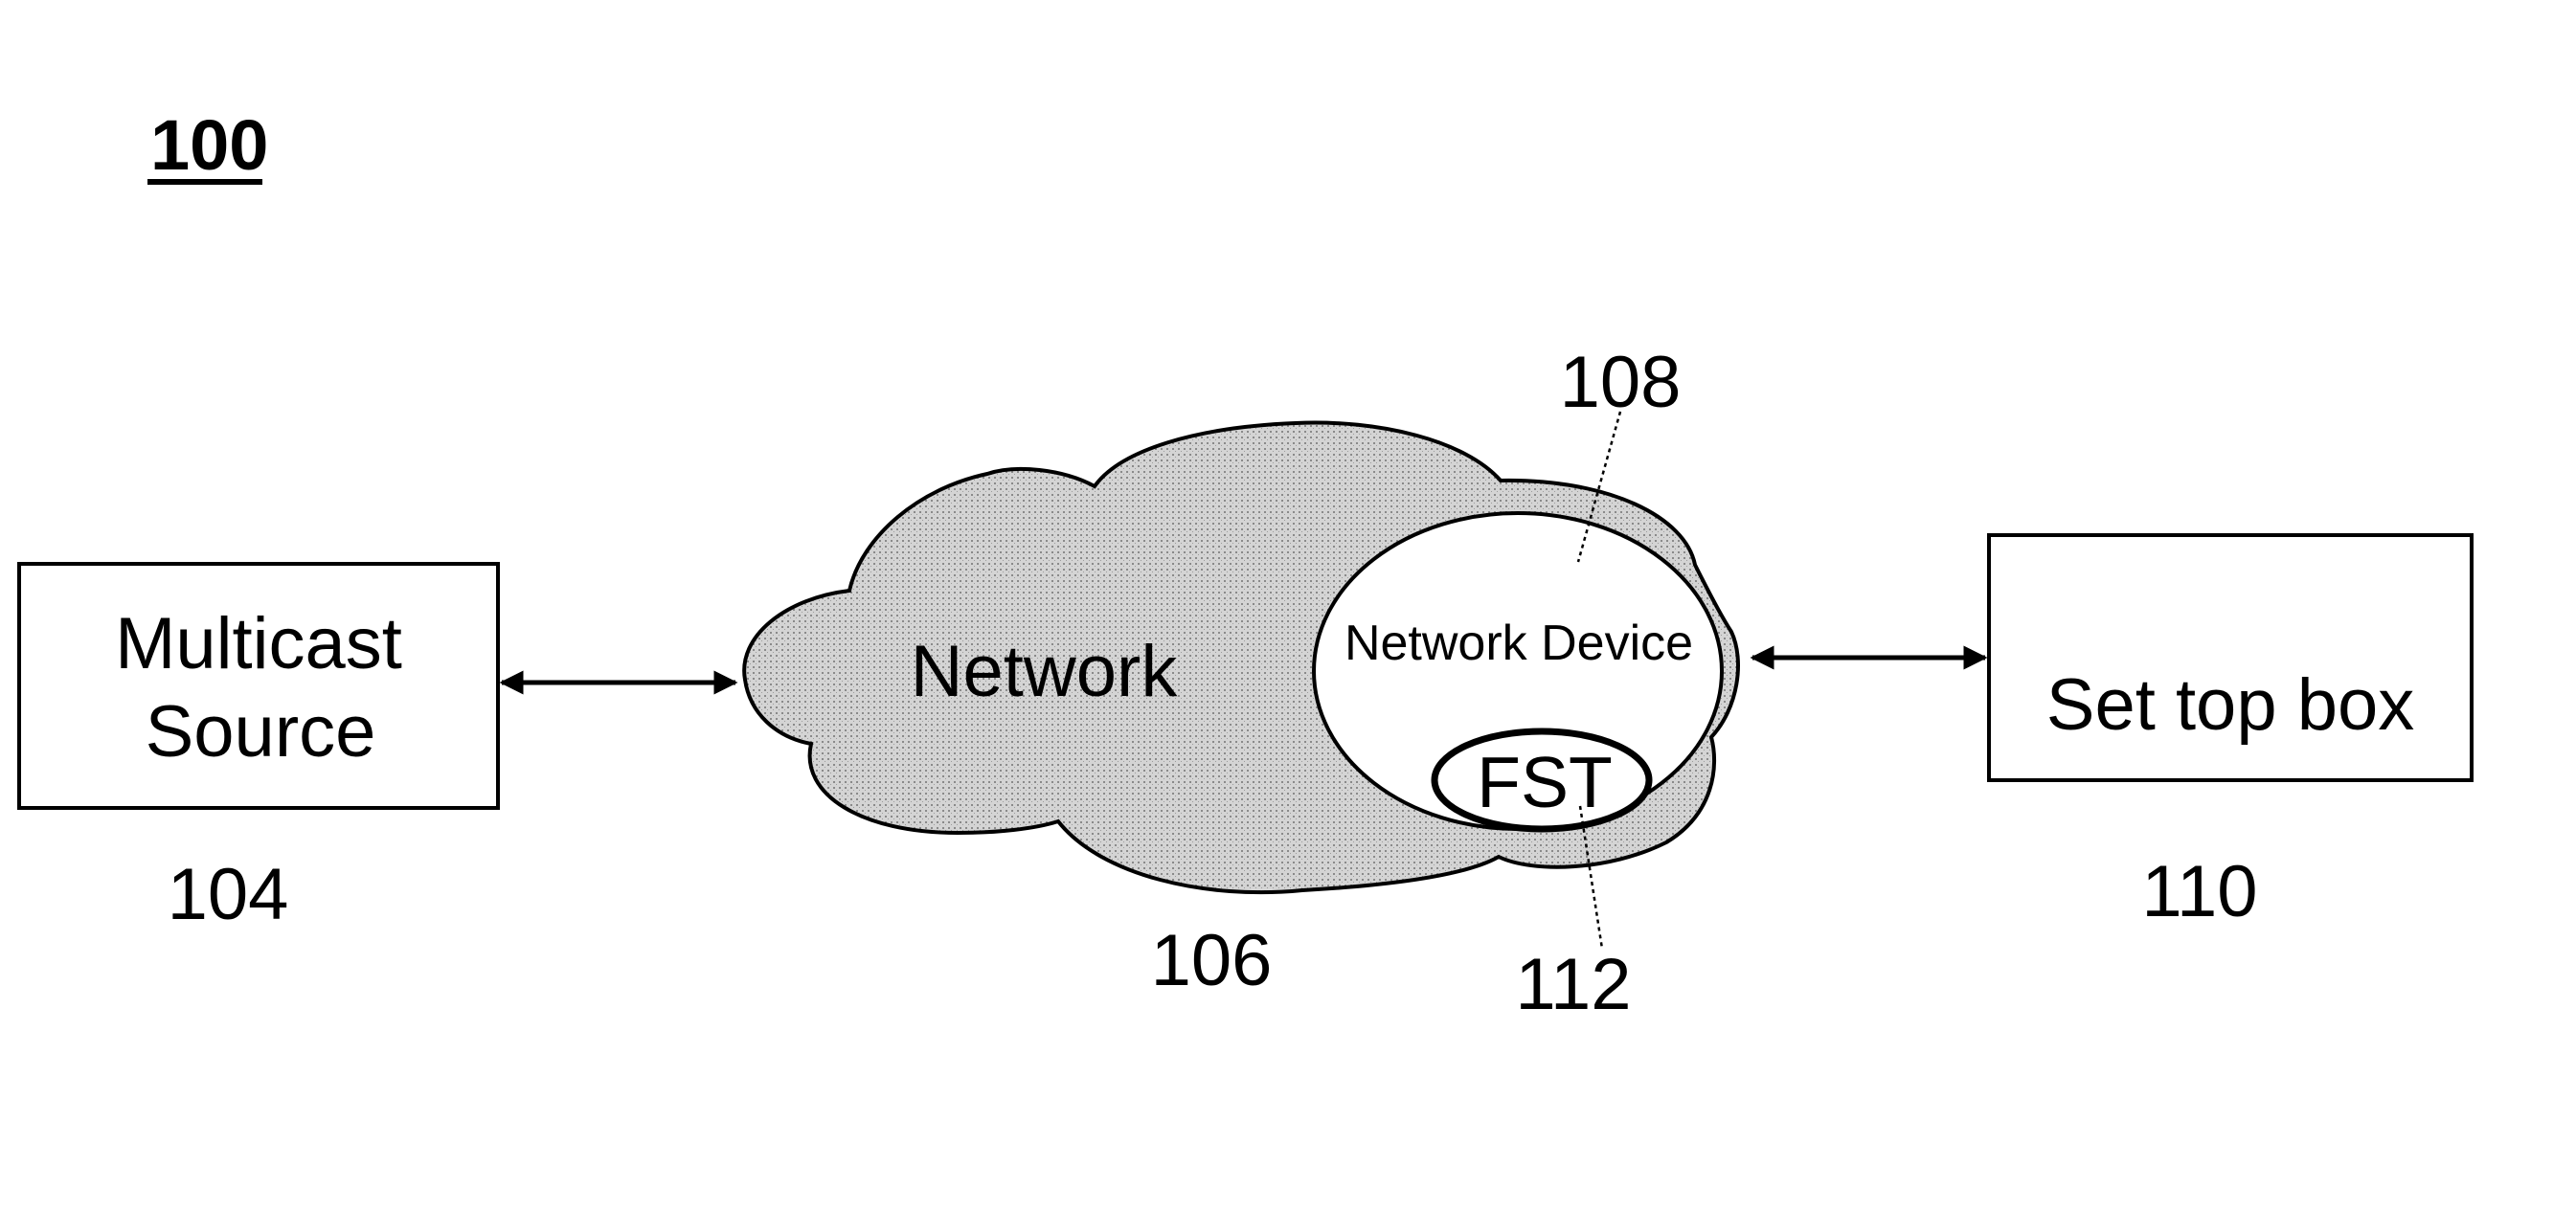 The width and height of the screenshot is (2576, 1210). I want to click on figure-number-underline, so click(204, 182).